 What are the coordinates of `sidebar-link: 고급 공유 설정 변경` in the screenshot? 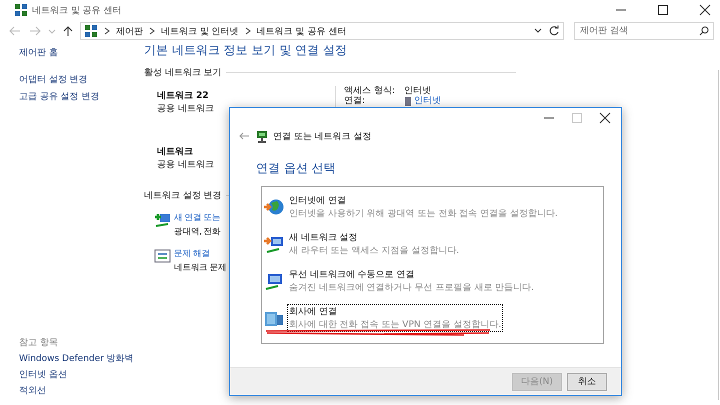 It's located at (59, 96).